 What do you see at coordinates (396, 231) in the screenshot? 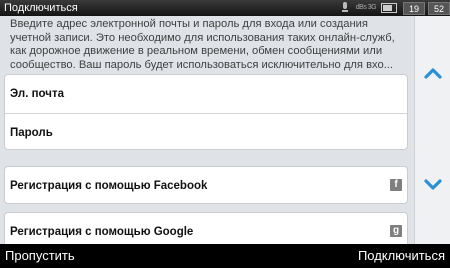
I see `google-icon: g` at bounding box center [396, 231].